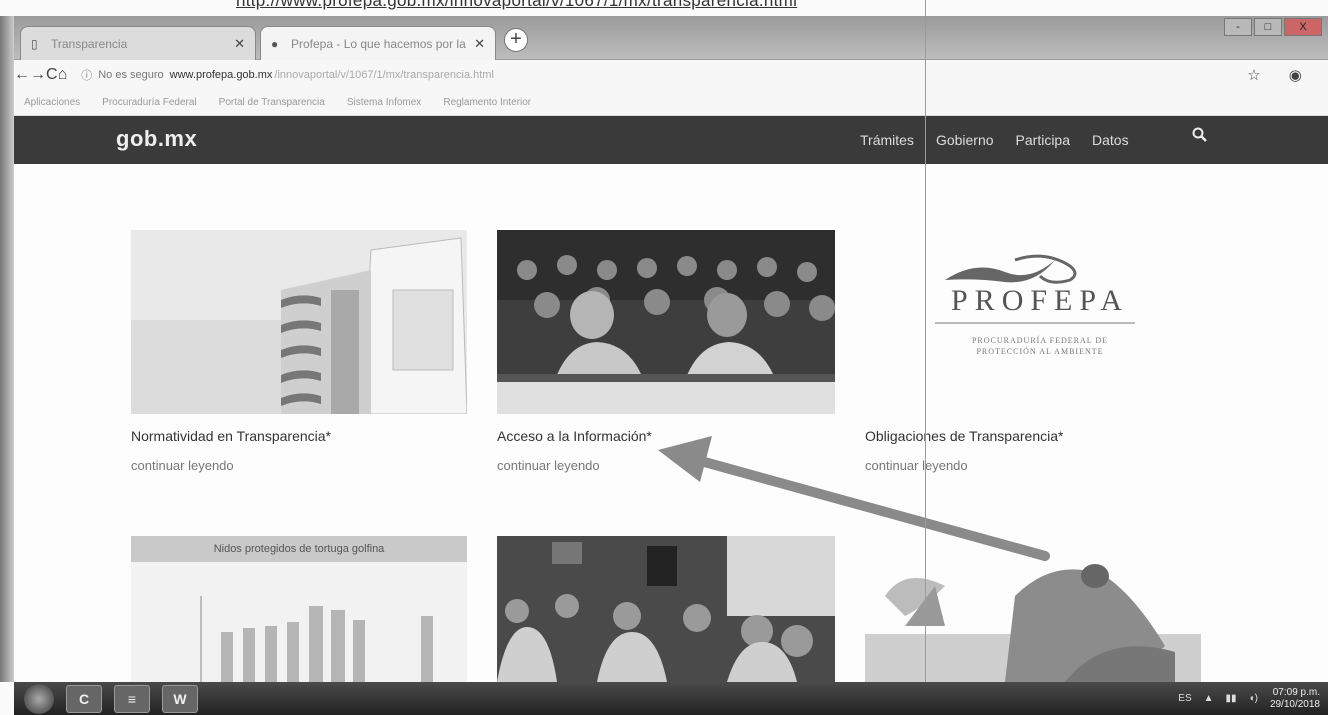 The width and height of the screenshot is (1328, 715). I want to click on annotation-arrow, so click(854, 498).